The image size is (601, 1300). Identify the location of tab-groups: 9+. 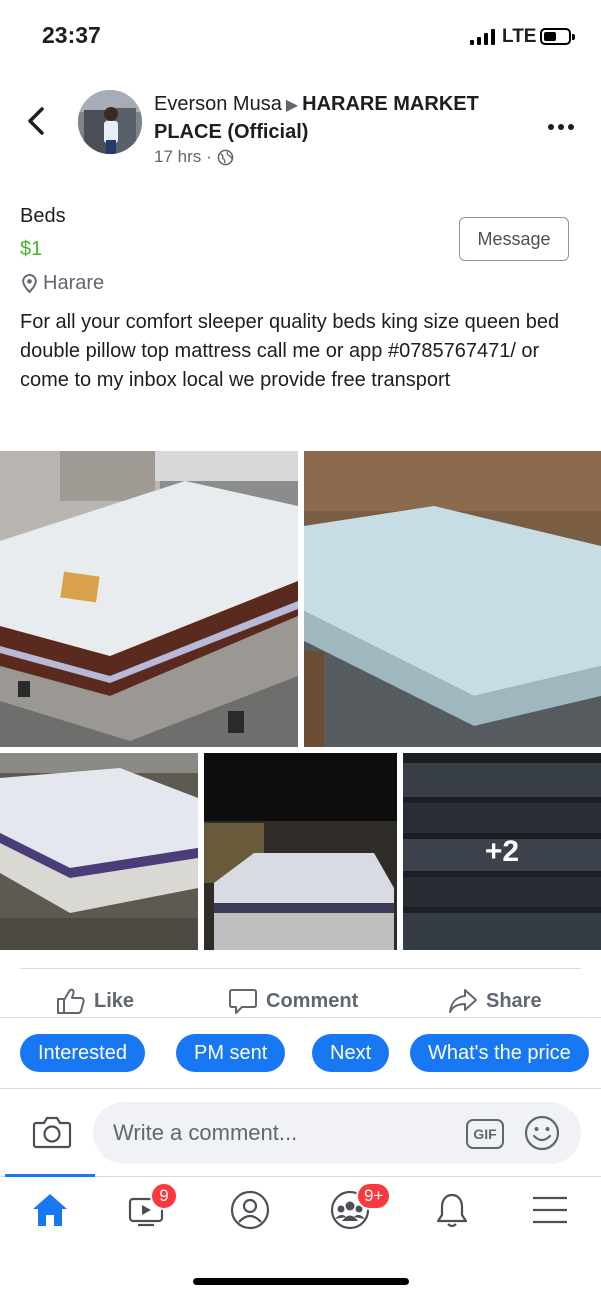
(356, 1209).